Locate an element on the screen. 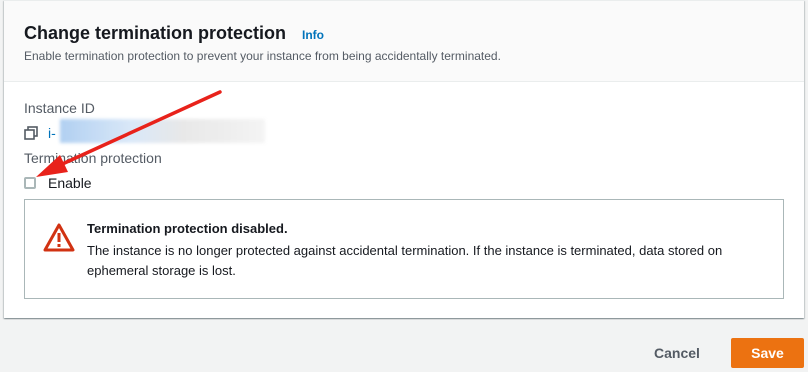  save-button: Save is located at coordinates (767, 353).